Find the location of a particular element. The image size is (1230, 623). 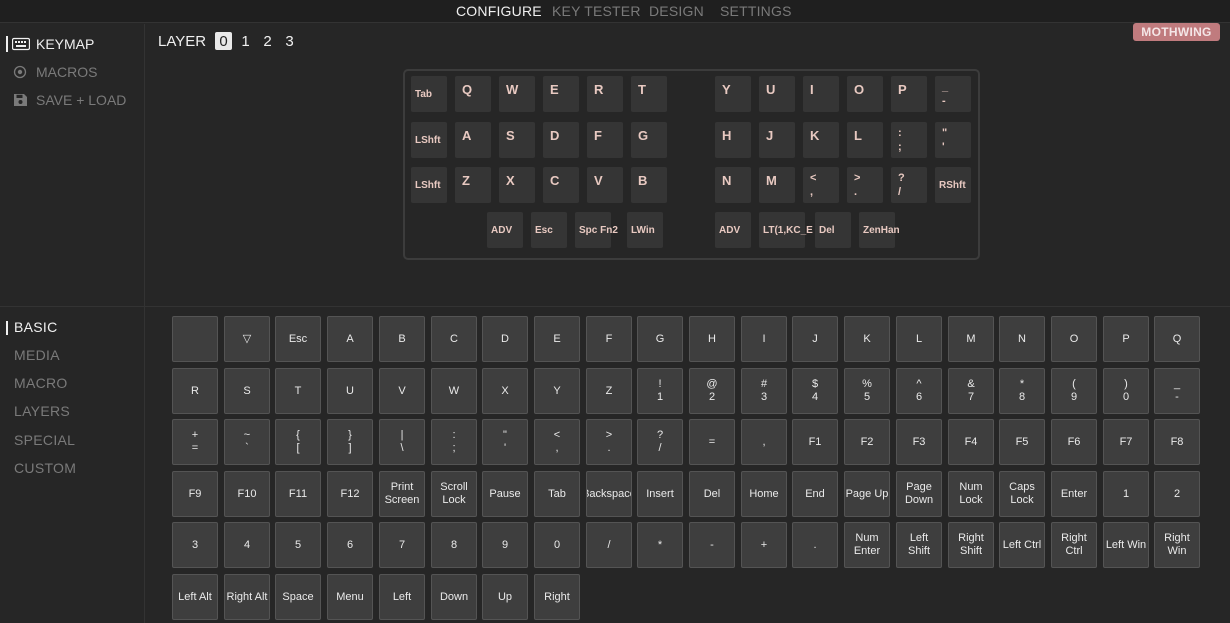

palette-key: 1 is located at coordinates (1126, 494).